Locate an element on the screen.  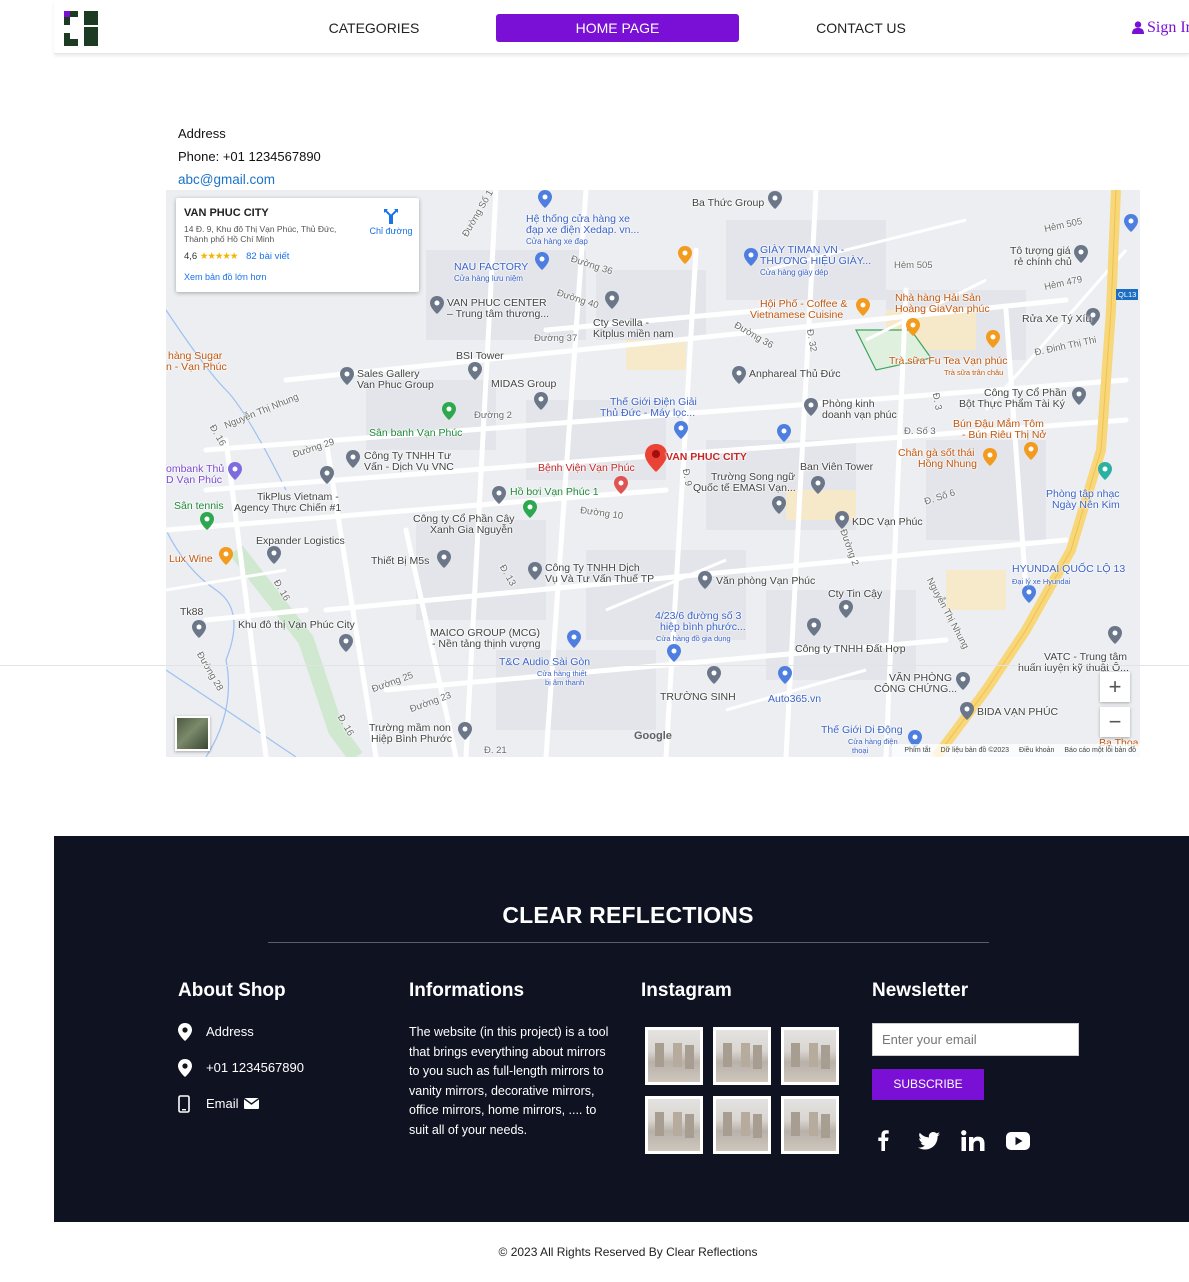
map-pin-nha-hang is located at coordinates (913, 327).